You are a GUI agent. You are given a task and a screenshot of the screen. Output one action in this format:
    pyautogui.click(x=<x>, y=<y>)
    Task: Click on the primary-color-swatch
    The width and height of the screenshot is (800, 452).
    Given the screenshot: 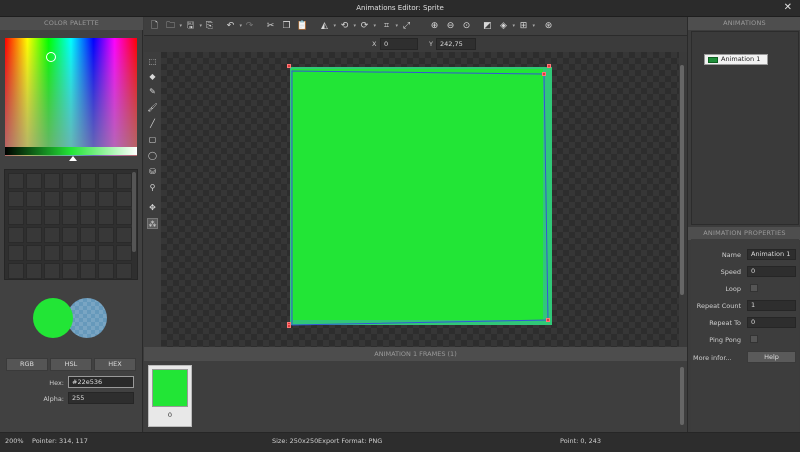 What is the action you would take?
    pyautogui.click(x=53, y=318)
    